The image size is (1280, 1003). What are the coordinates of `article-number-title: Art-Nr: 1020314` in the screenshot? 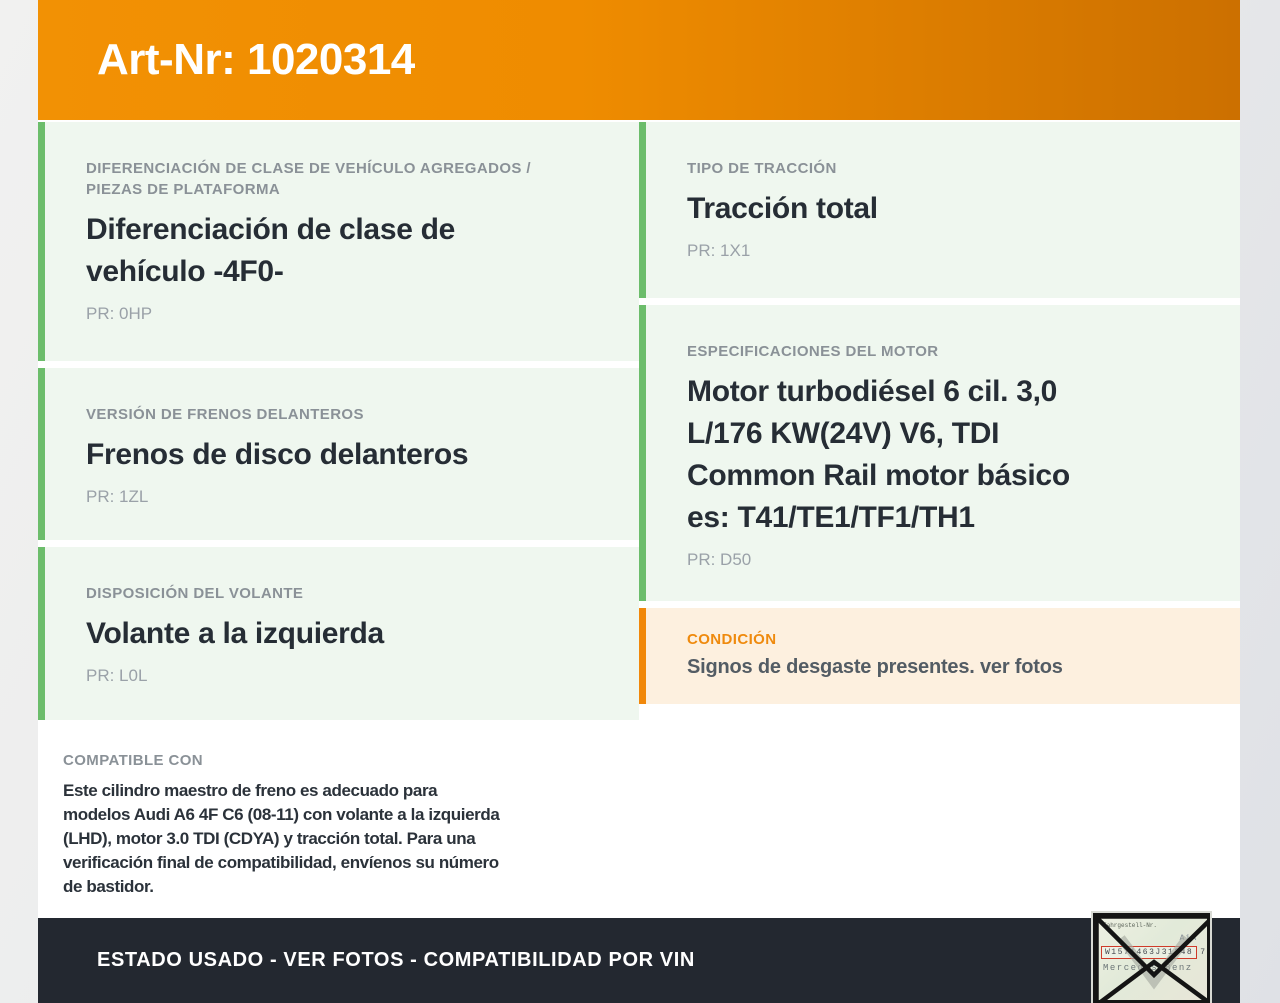 It's located at (256, 59).